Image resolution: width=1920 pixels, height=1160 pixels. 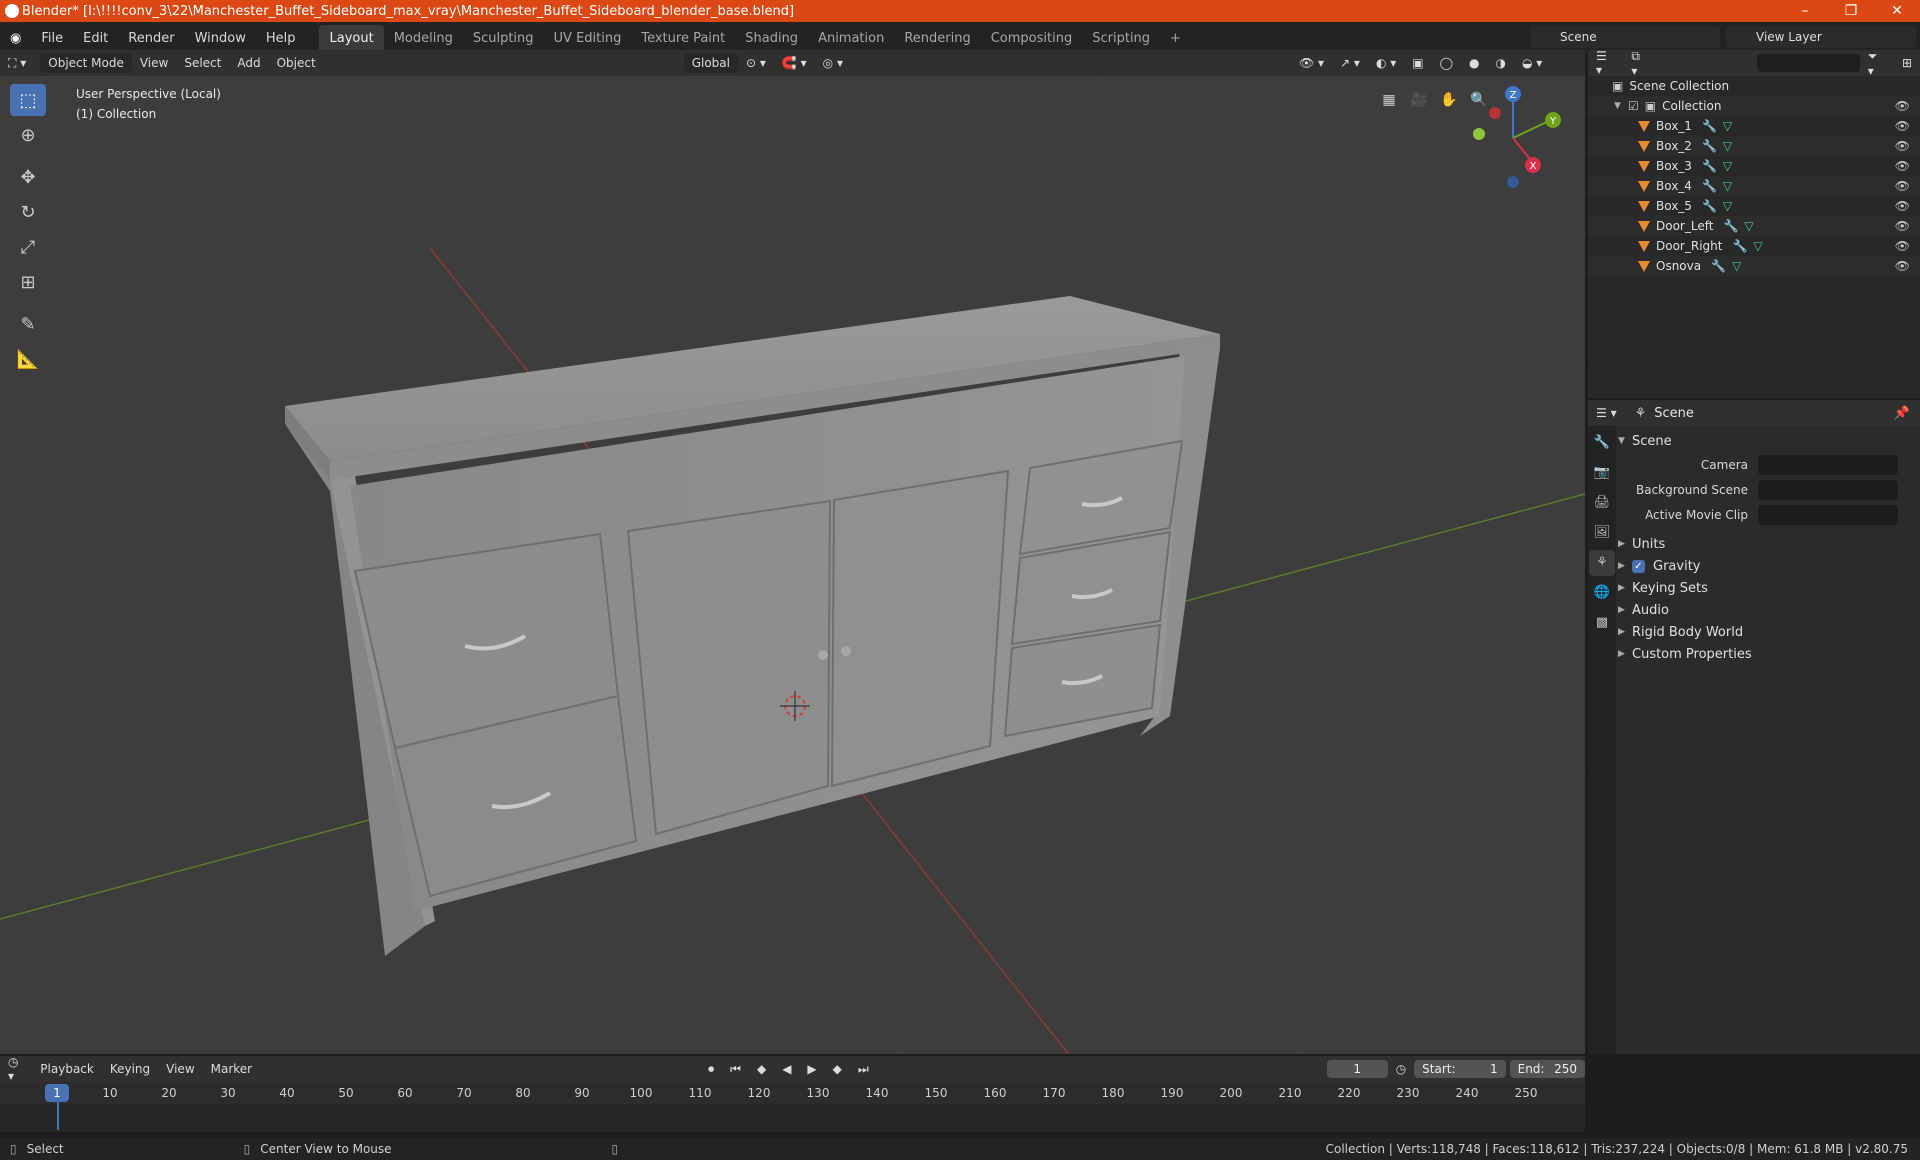 What do you see at coordinates (1851, 11) in the screenshot?
I see `maximize-button: ❐` at bounding box center [1851, 11].